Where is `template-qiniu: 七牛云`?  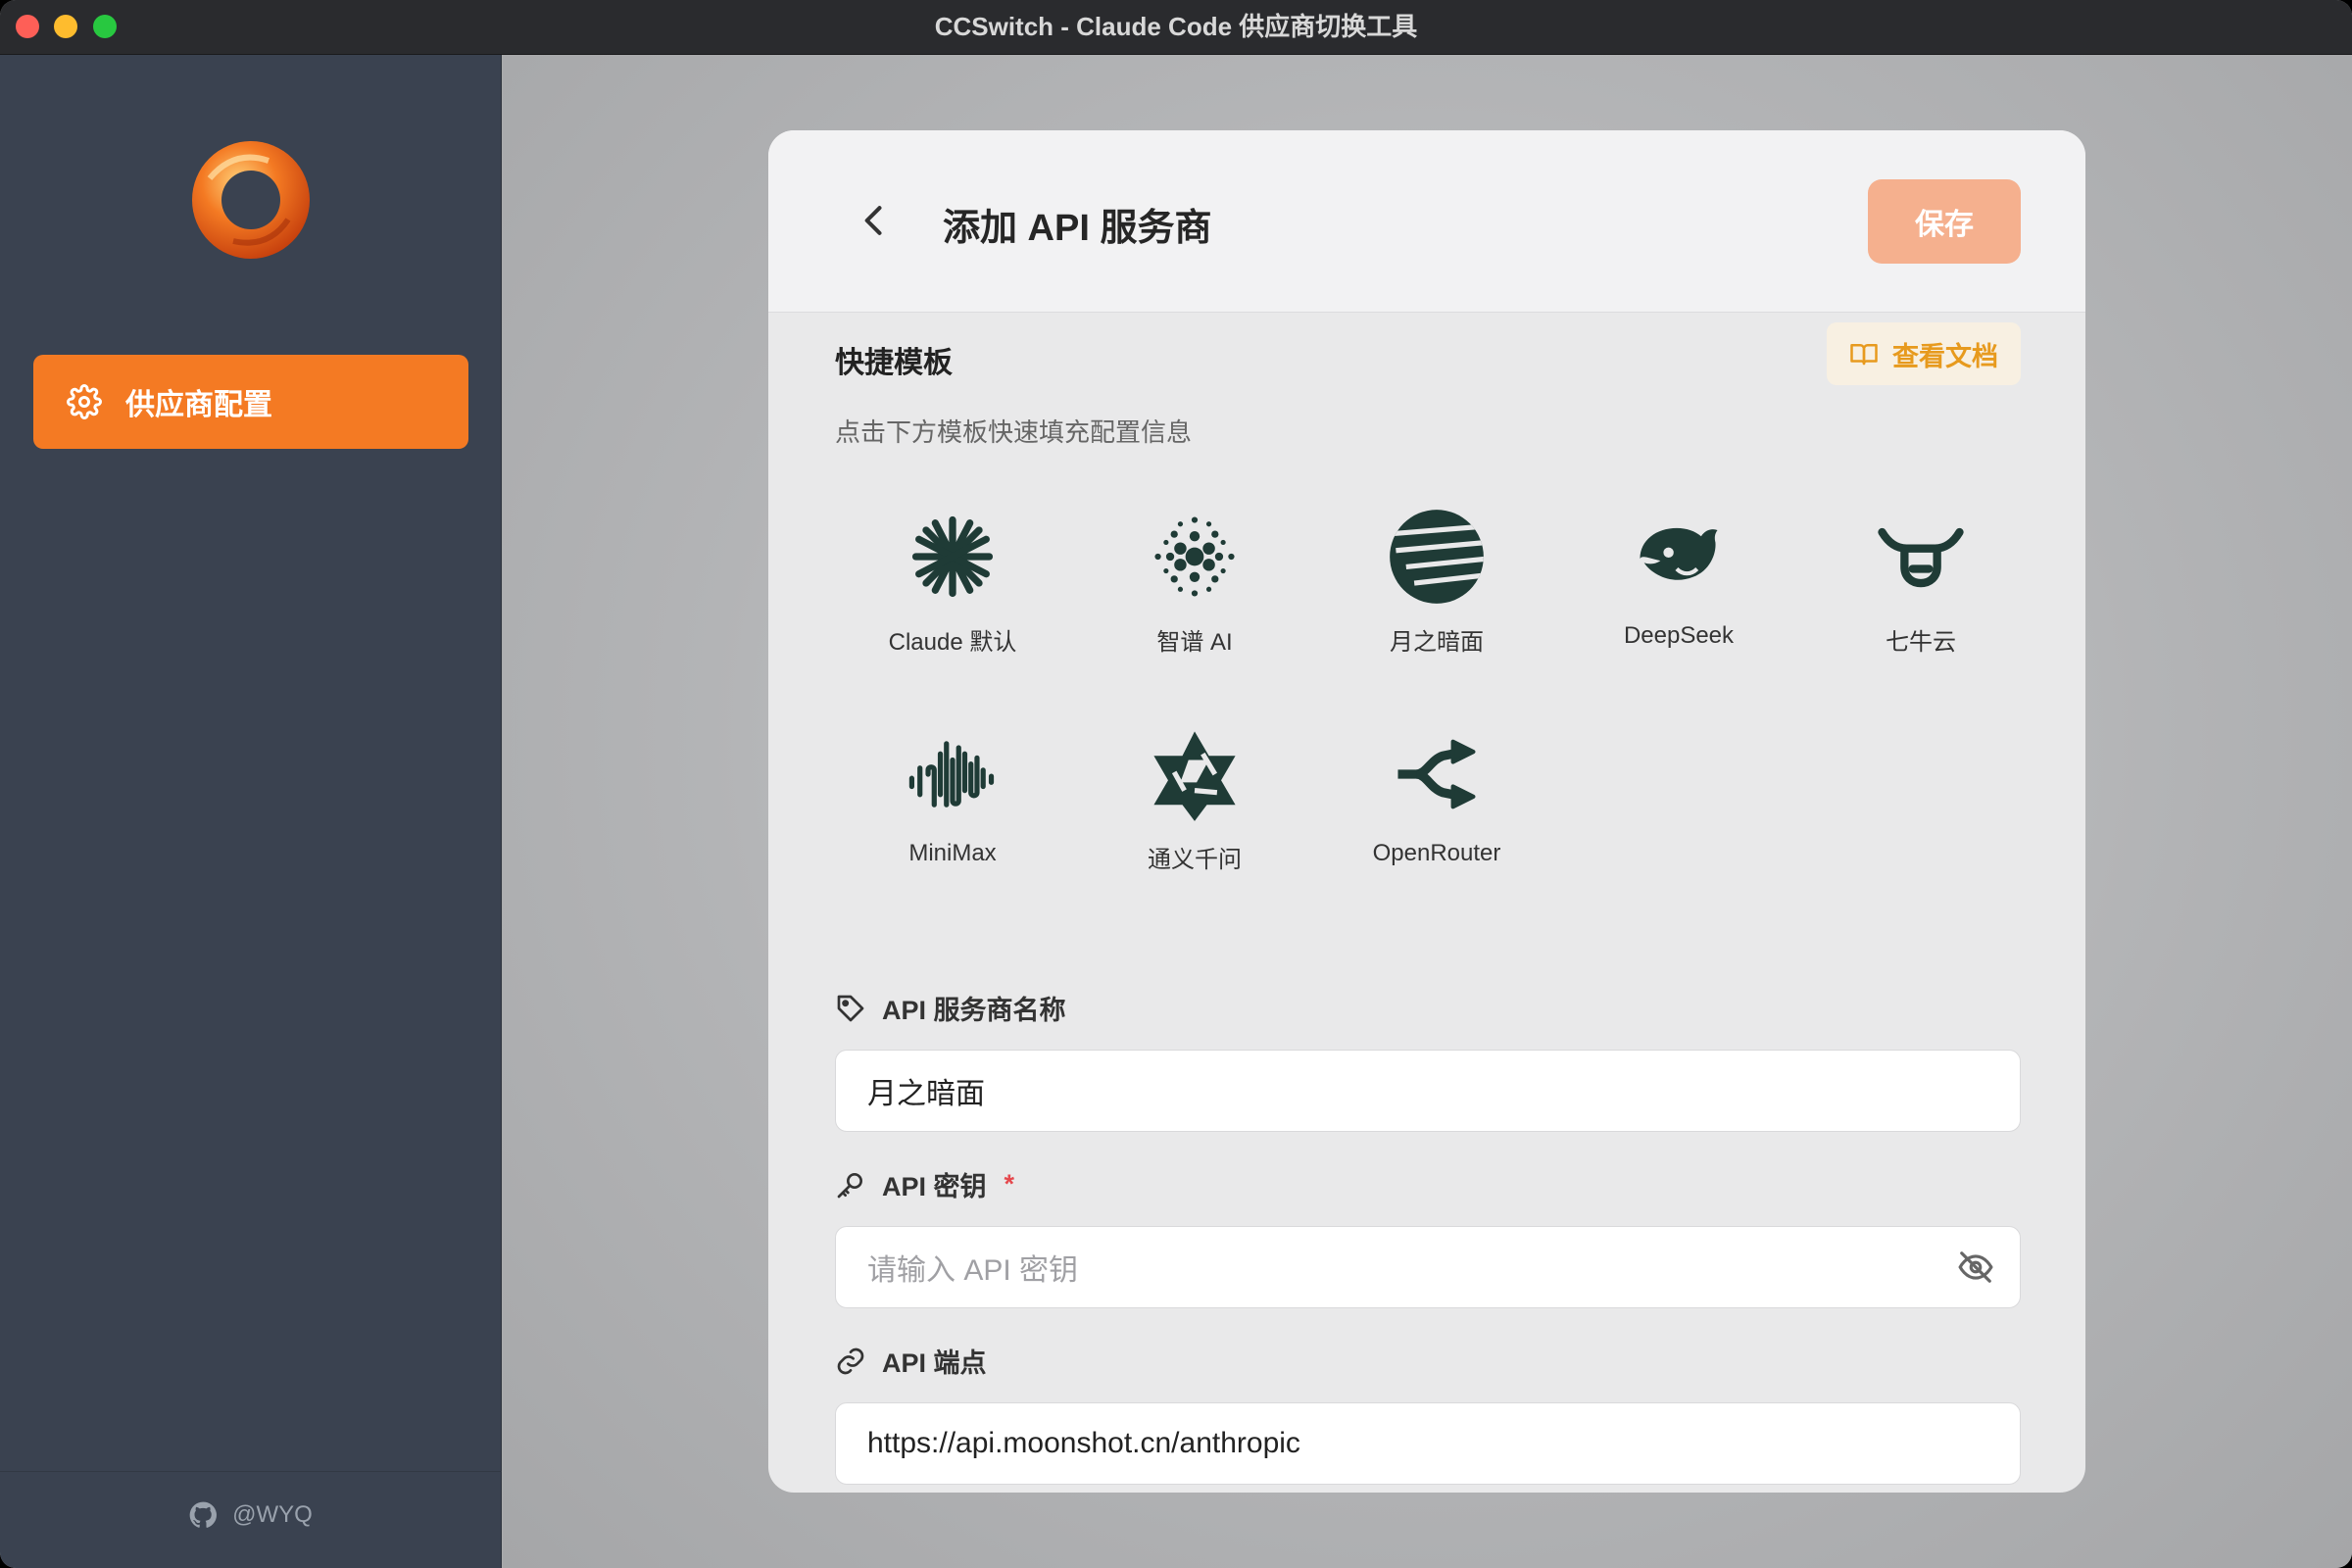 template-qiniu: 七牛云 is located at coordinates (1920, 587).